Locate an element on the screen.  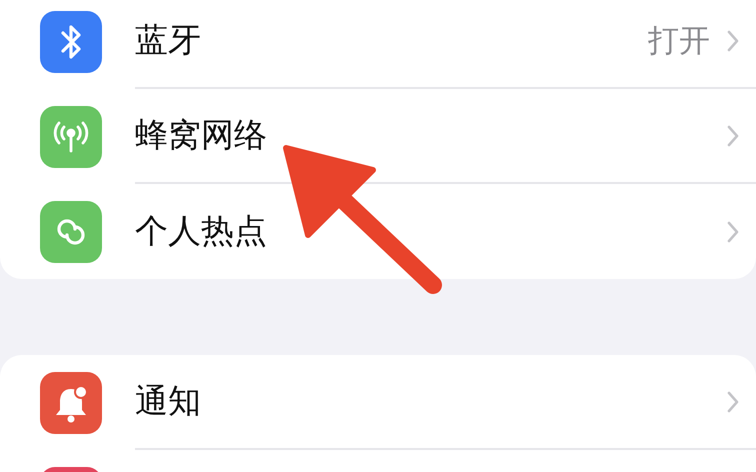
setting-label: 个人热点 is located at coordinates (201, 231).